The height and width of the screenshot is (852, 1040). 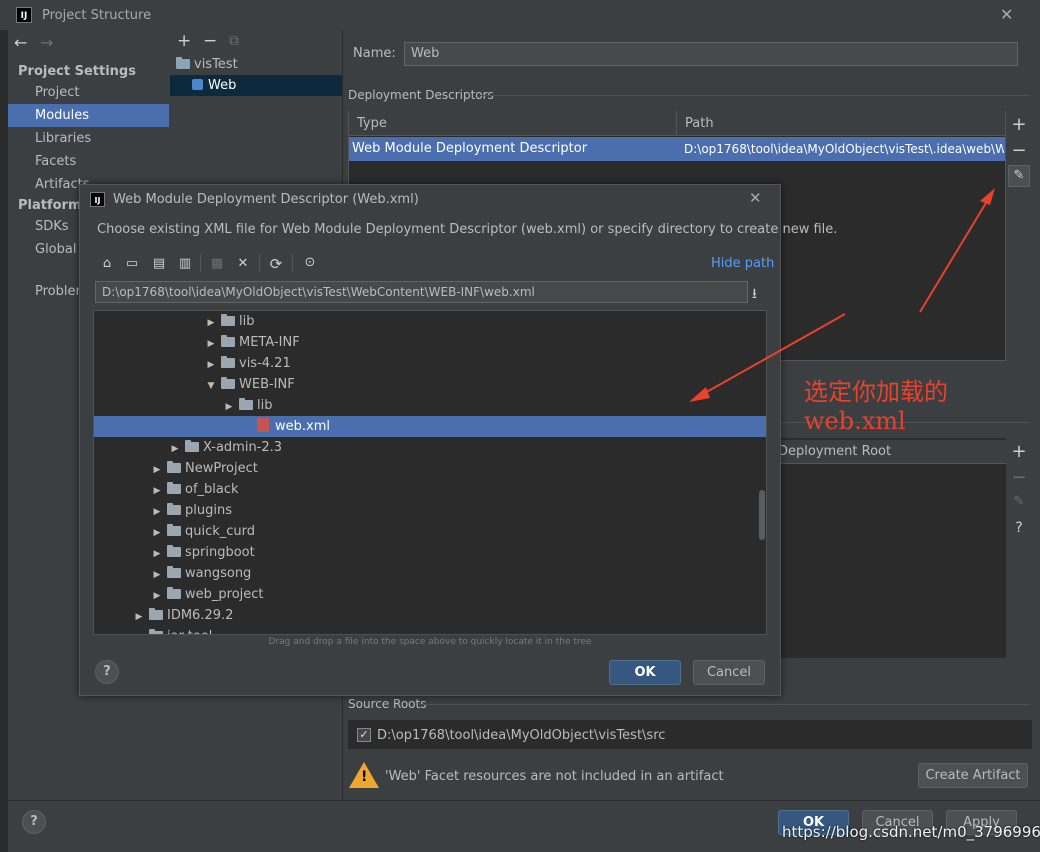 What do you see at coordinates (855, 421) in the screenshot?
I see `annotation-text-line2: web.xml` at bounding box center [855, 421].